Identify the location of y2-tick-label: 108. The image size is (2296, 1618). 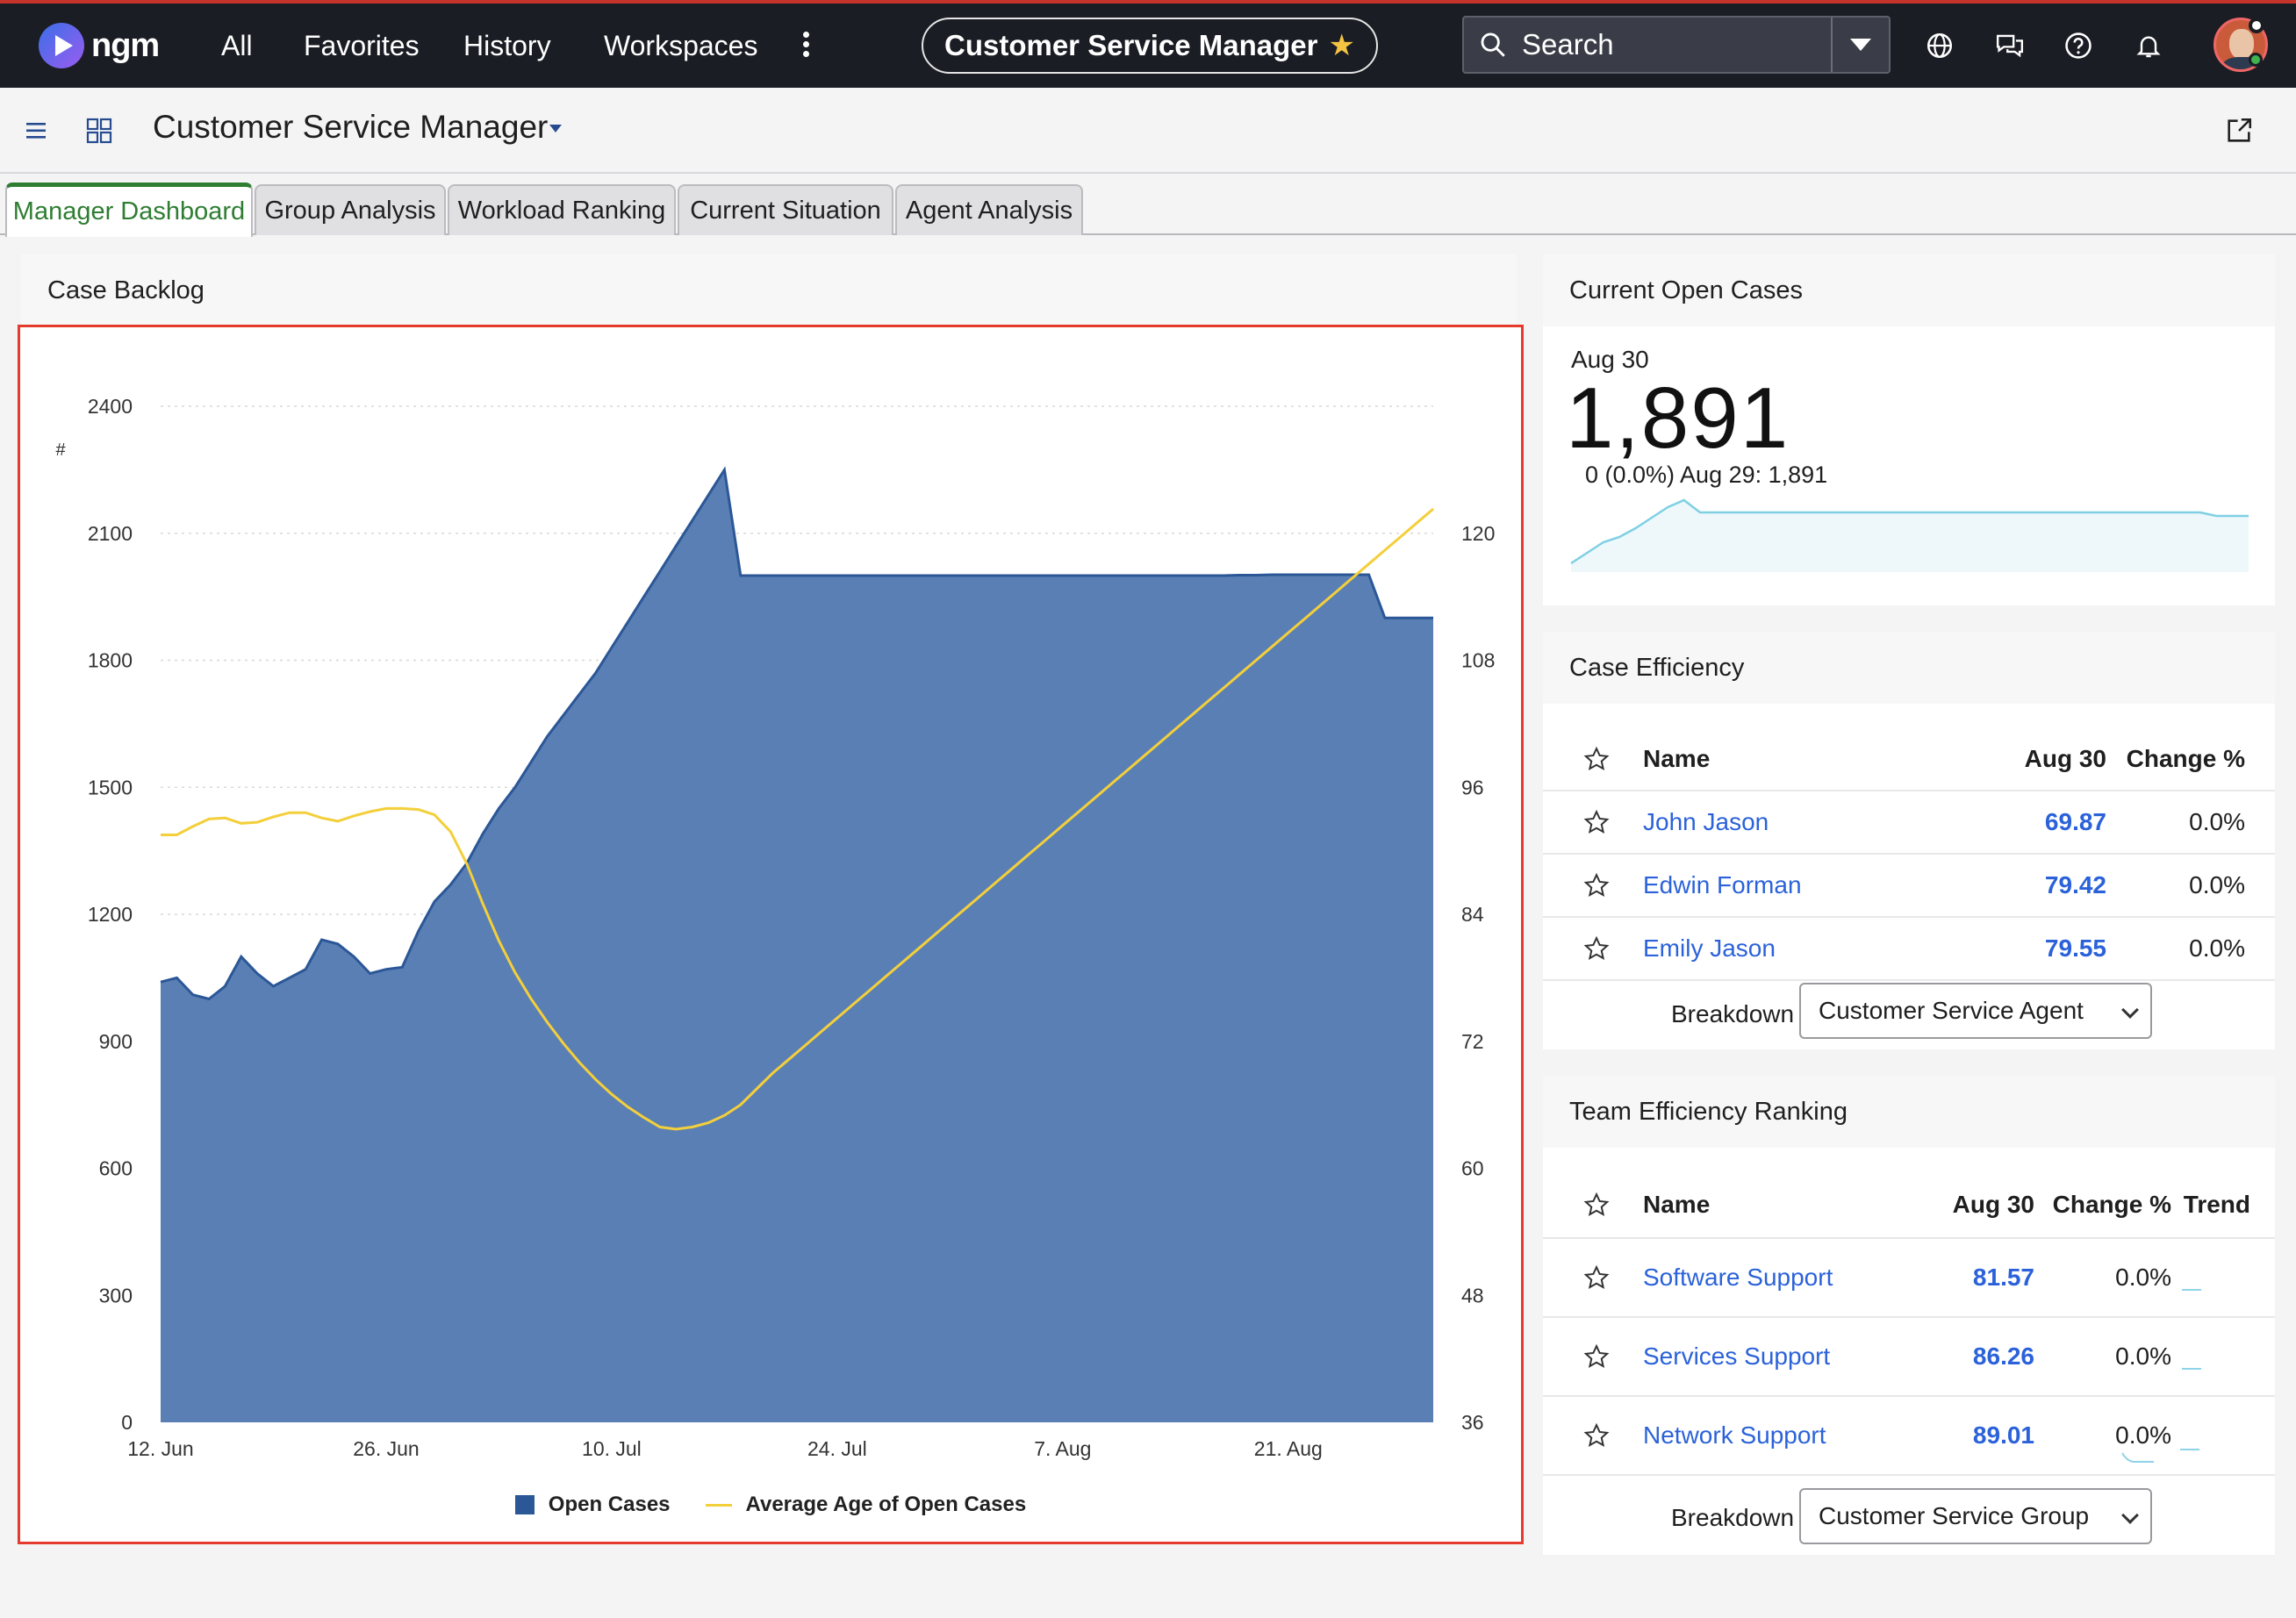
(1478, 660).